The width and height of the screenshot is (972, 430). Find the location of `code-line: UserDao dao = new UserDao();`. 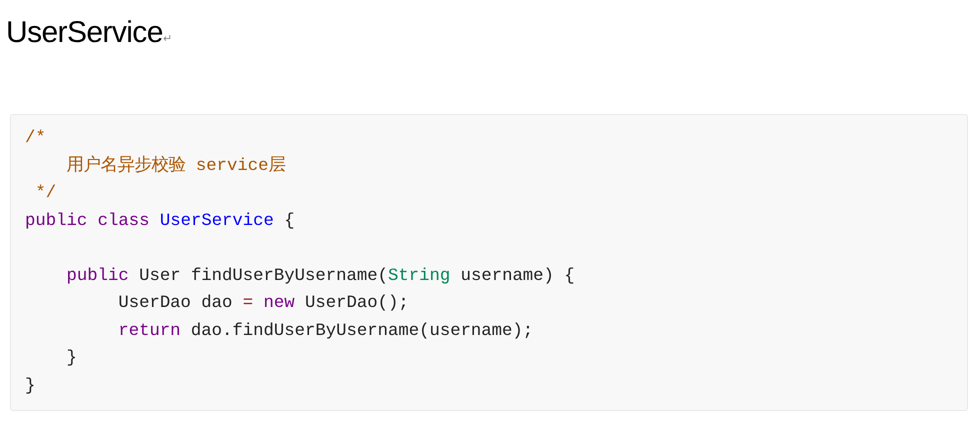

code-line: UserDao dao = new UserDao(); is located at coordinates (263, 304).